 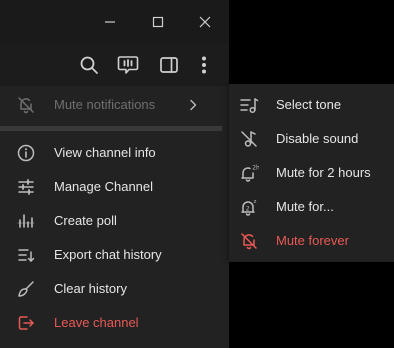 I want to click on live-stream-button, so click(x=128, y=65).